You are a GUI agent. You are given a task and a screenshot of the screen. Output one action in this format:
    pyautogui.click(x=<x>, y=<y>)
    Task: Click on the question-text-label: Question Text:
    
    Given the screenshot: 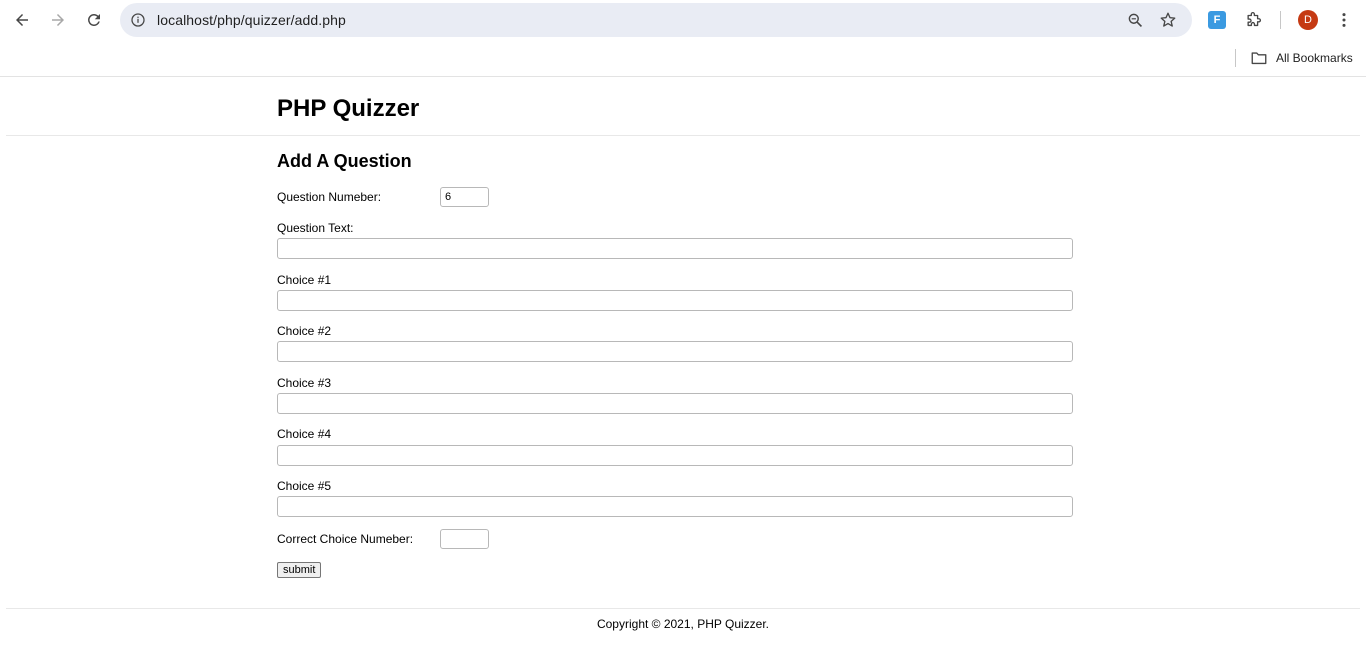 What is the action you would take?
    pyautogui.click(x=315, y=228)
    